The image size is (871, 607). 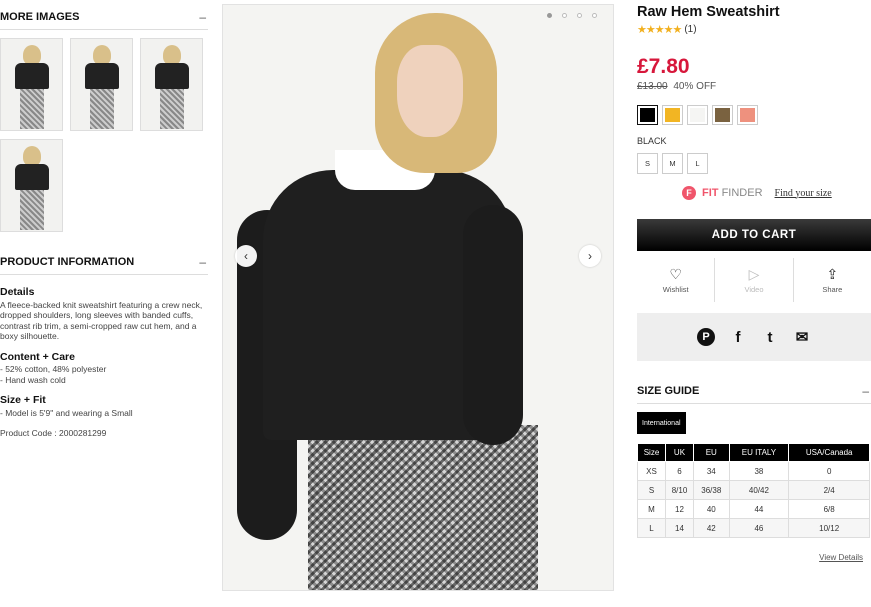 I want to click on size-guide-tab-international: International, so click(x=661, y=423).